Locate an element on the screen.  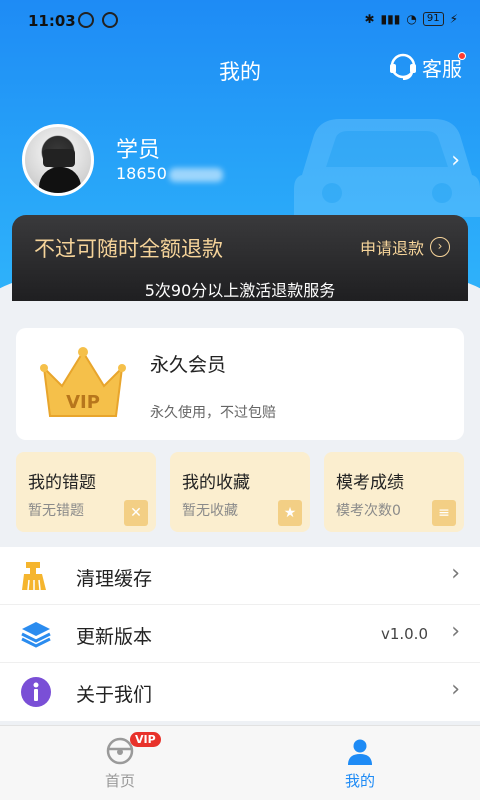
info-icon is located at coordinates (36, 692).